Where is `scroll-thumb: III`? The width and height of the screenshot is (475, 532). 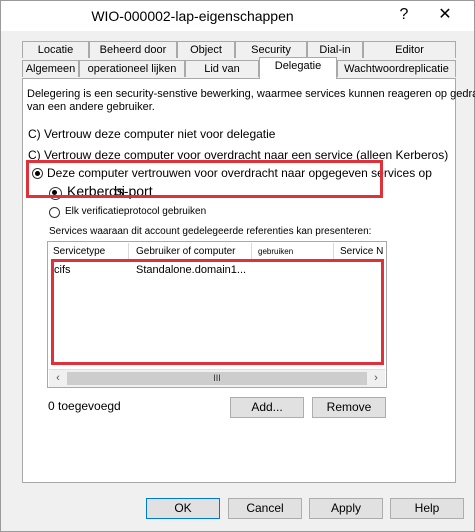 scroll-thumb: III is located at coordinates (217, 378).